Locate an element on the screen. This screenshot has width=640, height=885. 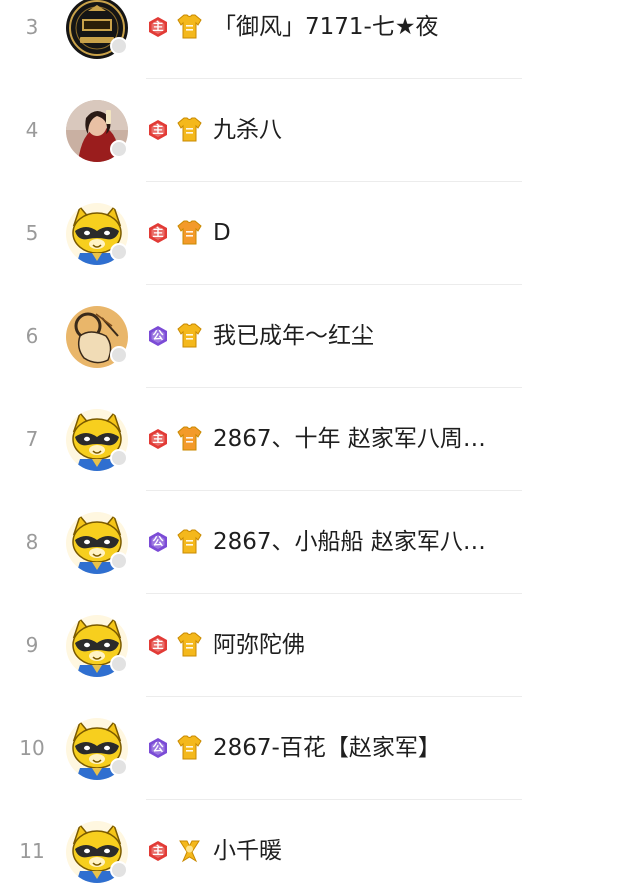
member-nickname: 2867-百花【赵家军】 is located at coordinates (327, 748).